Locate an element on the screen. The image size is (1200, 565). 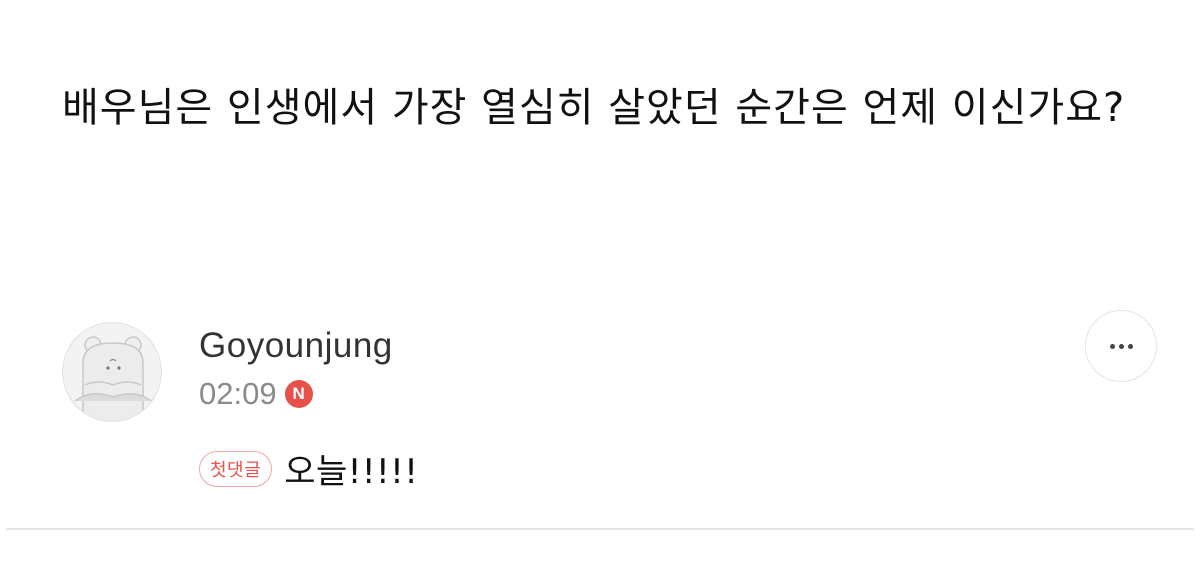
avatar is located at coordinates (112, 372).